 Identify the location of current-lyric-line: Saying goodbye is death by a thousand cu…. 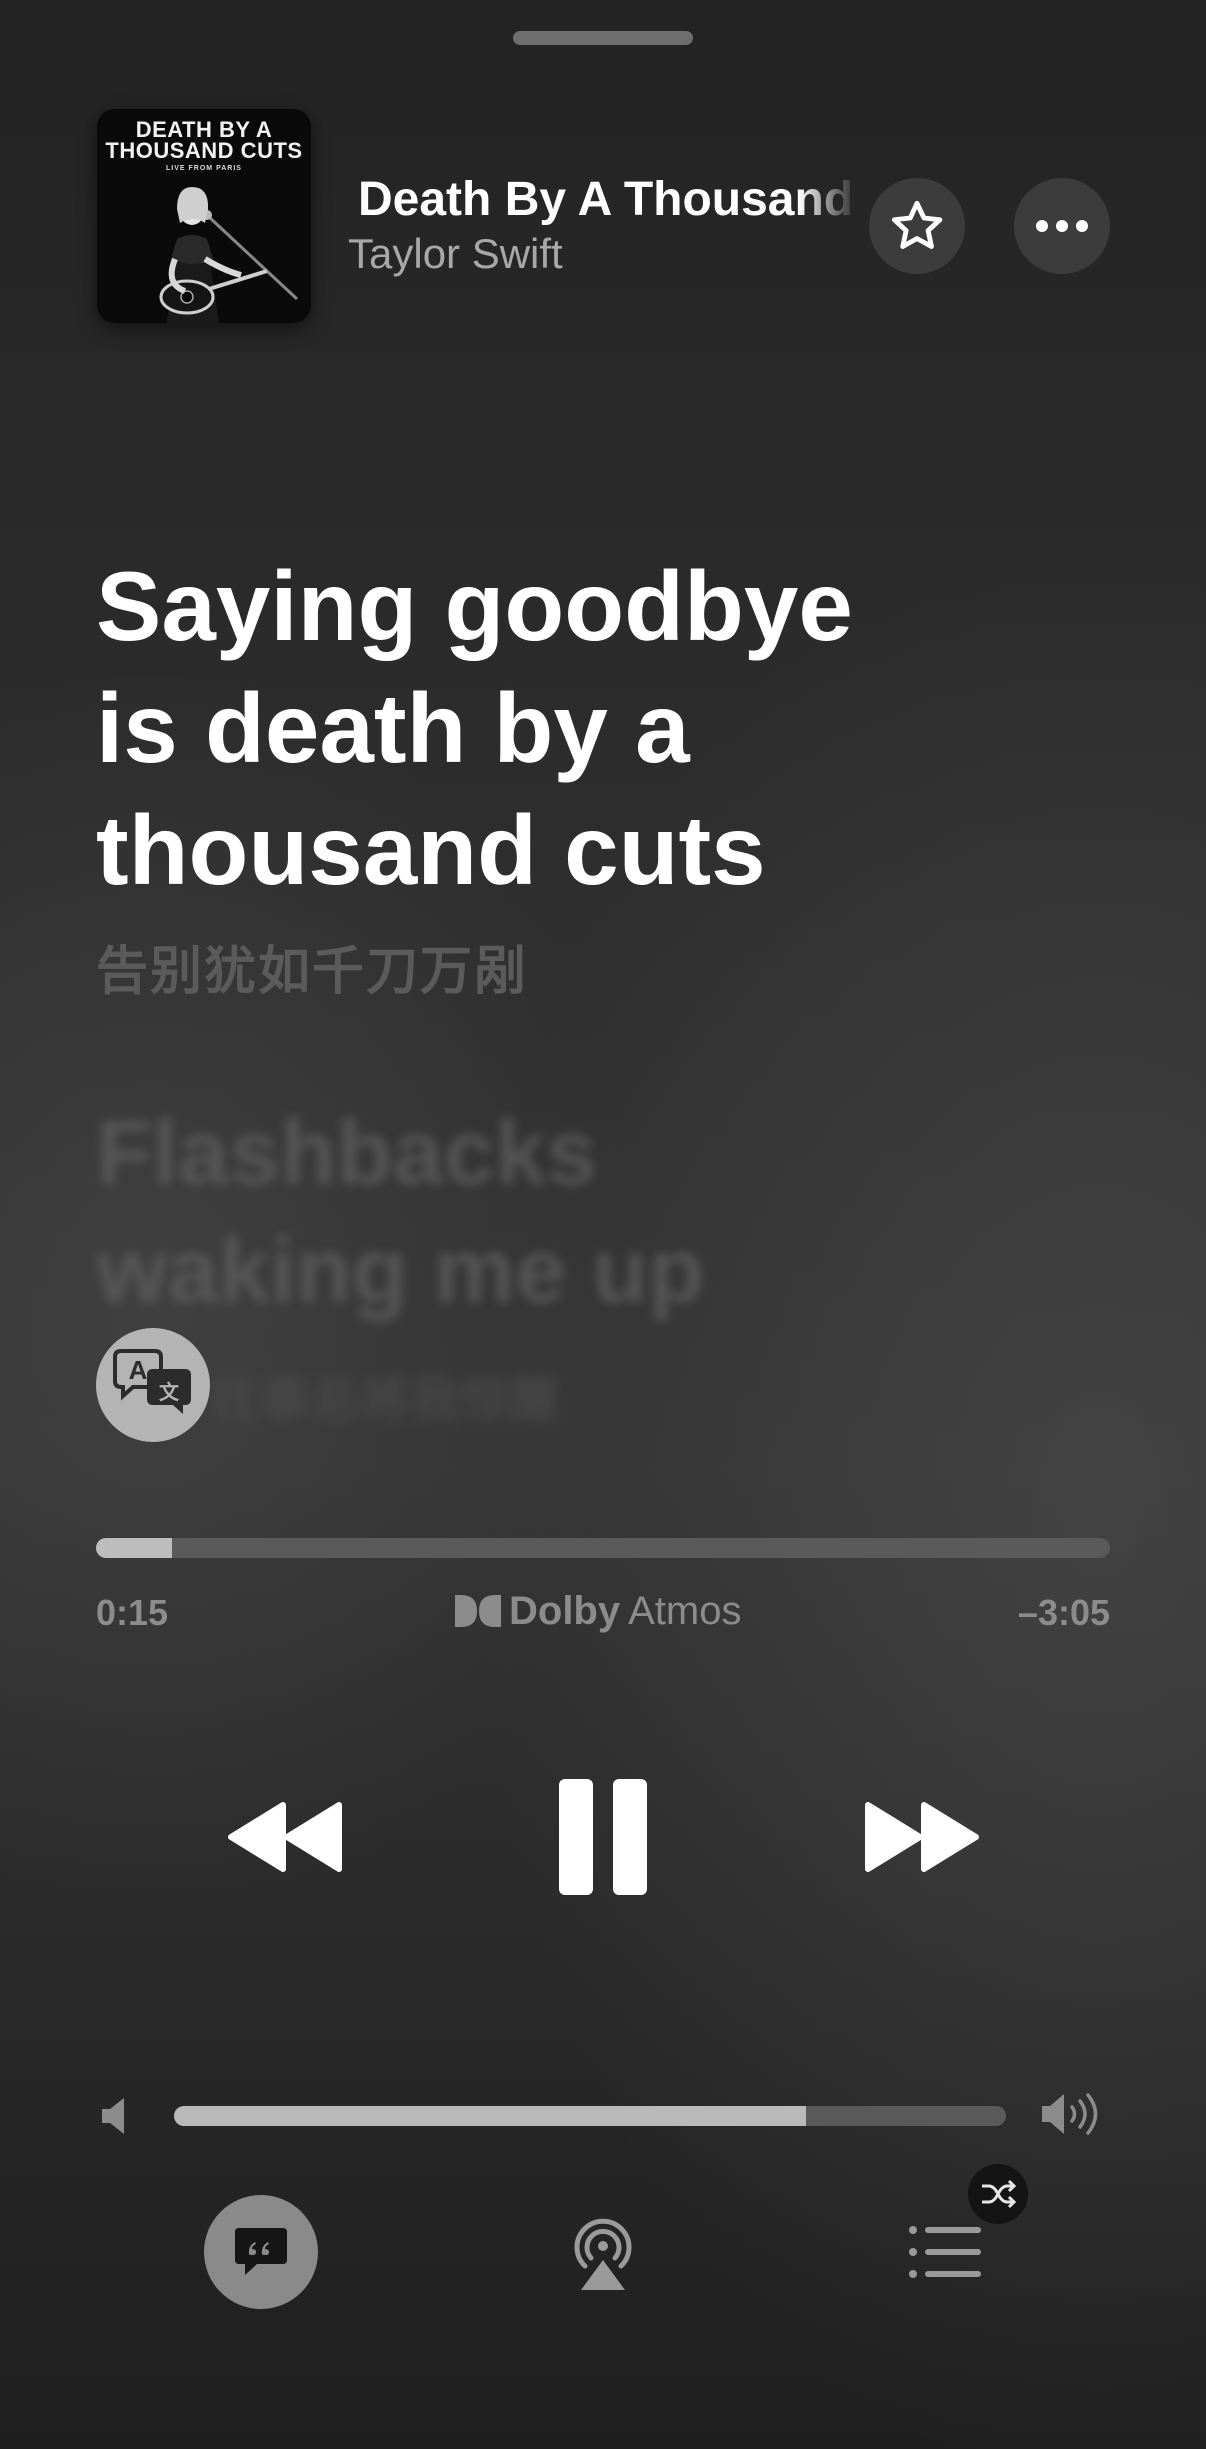
(496, 728).